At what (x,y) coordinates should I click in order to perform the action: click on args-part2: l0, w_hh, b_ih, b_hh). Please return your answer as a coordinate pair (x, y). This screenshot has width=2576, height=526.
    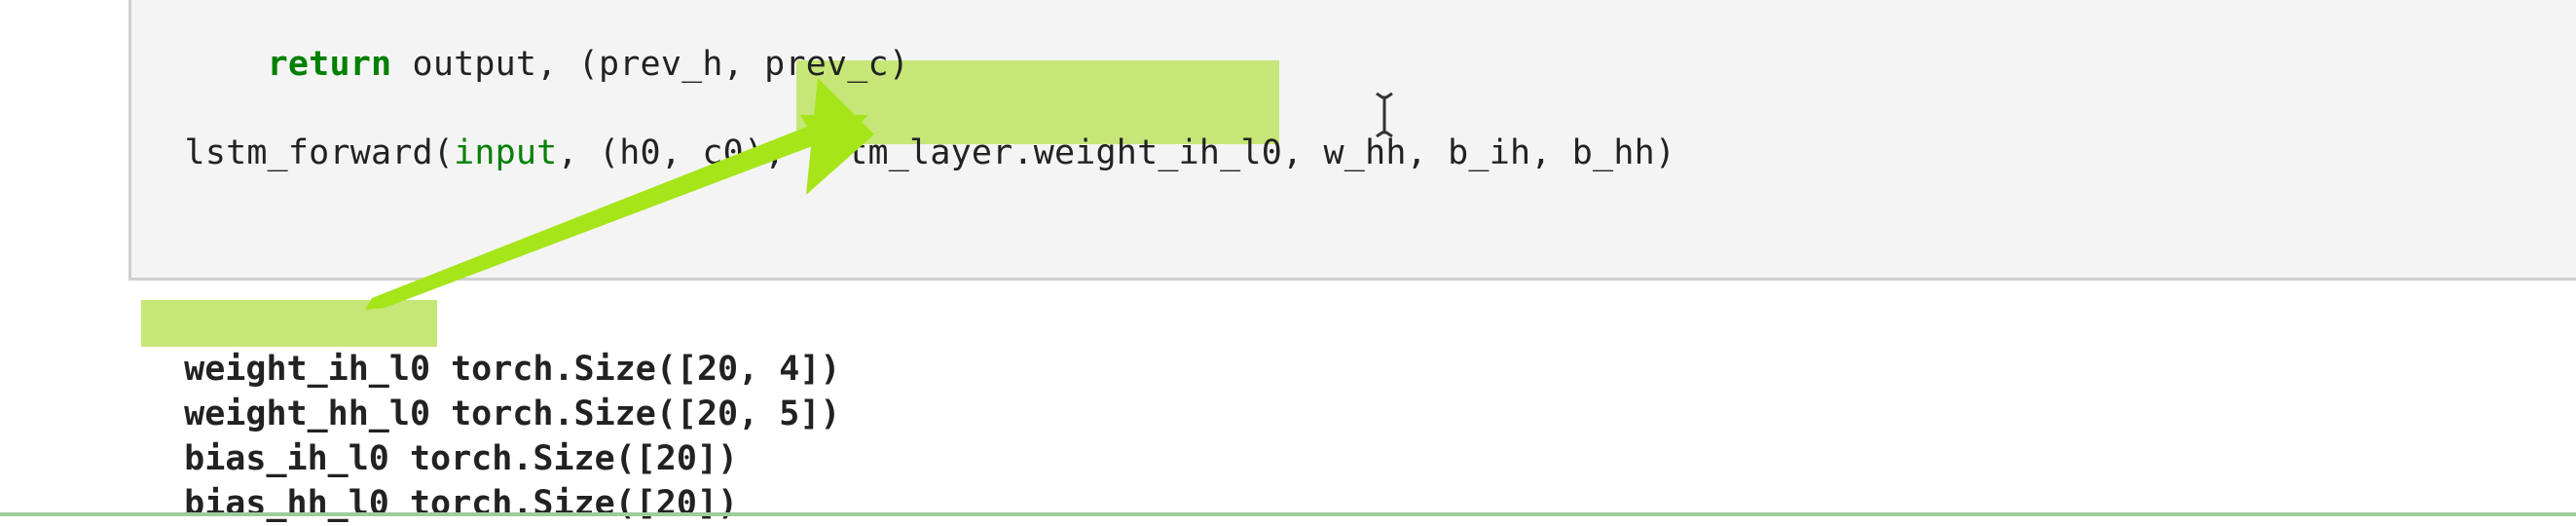
    Looking at the image, I should click on (1458, 152).